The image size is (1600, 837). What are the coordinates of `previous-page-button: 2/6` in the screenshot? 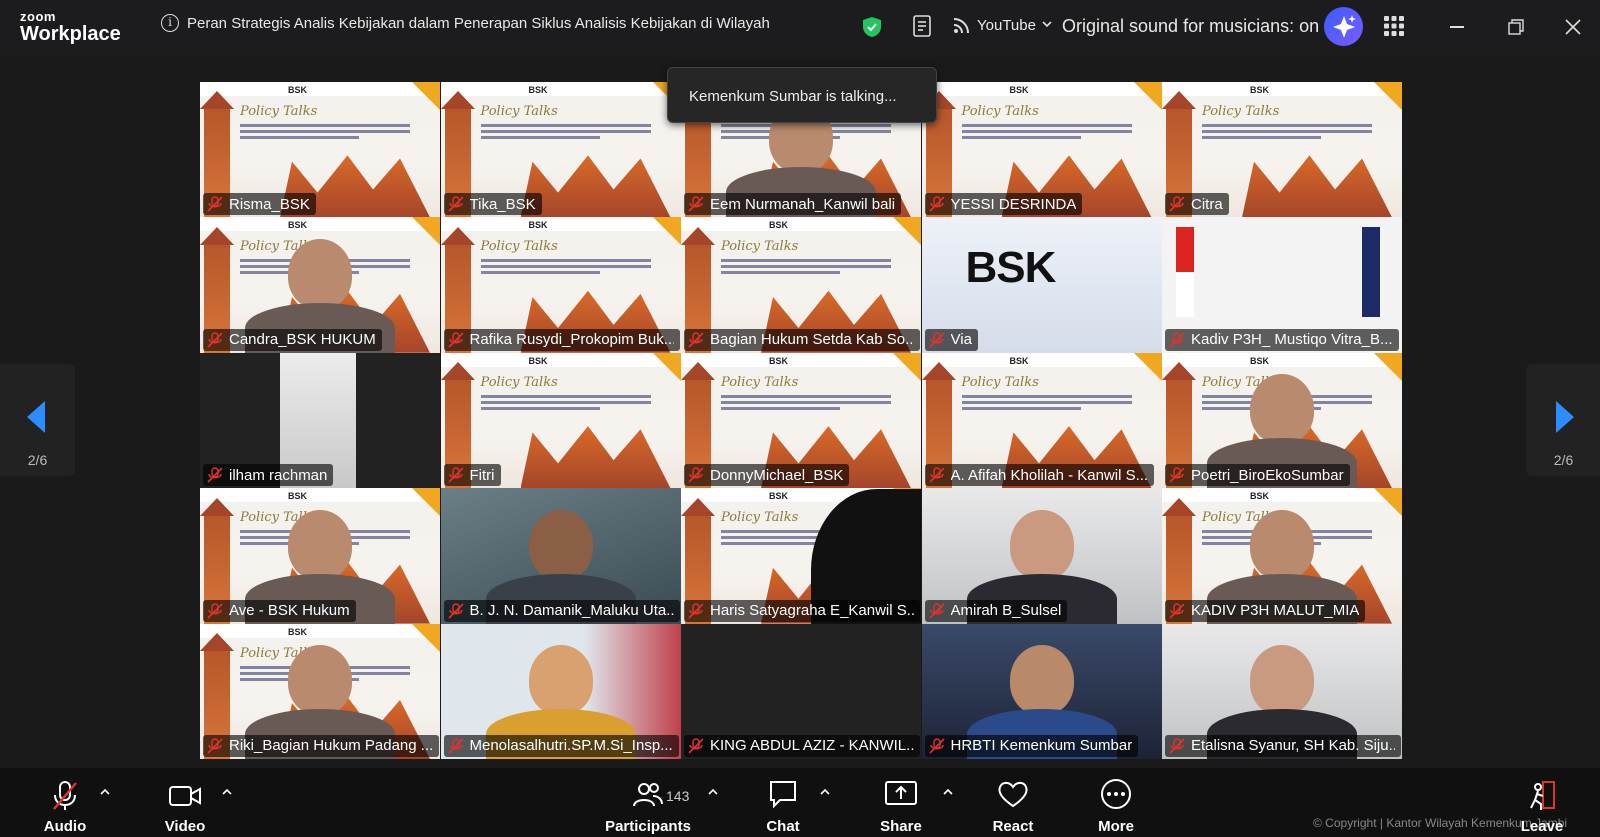 It's located at (37, 420).